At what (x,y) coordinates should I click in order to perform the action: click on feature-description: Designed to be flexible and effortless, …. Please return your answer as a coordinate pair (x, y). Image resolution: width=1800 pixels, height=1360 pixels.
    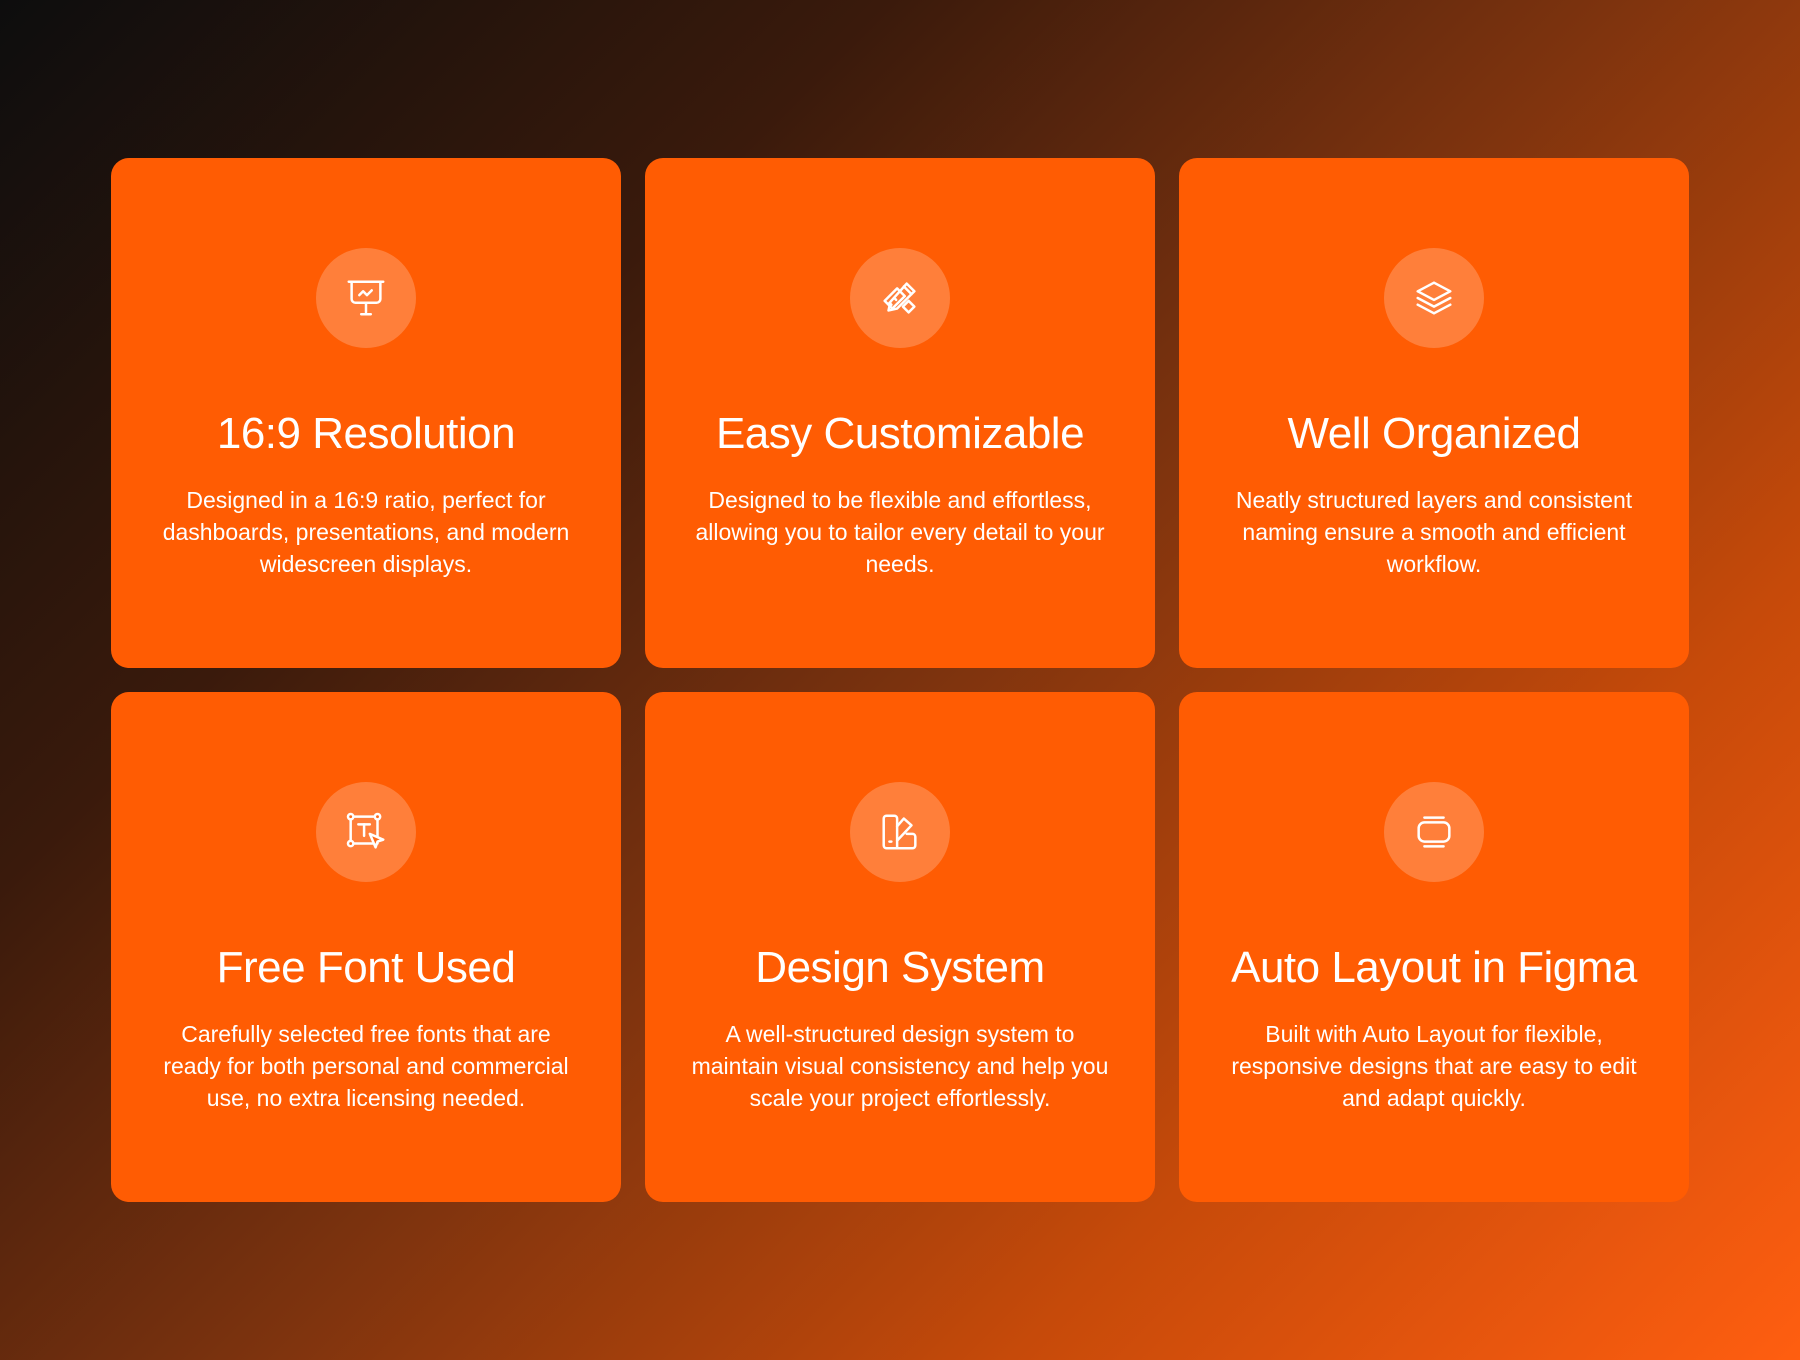
    Looking at the image, I should click on (900, 532).